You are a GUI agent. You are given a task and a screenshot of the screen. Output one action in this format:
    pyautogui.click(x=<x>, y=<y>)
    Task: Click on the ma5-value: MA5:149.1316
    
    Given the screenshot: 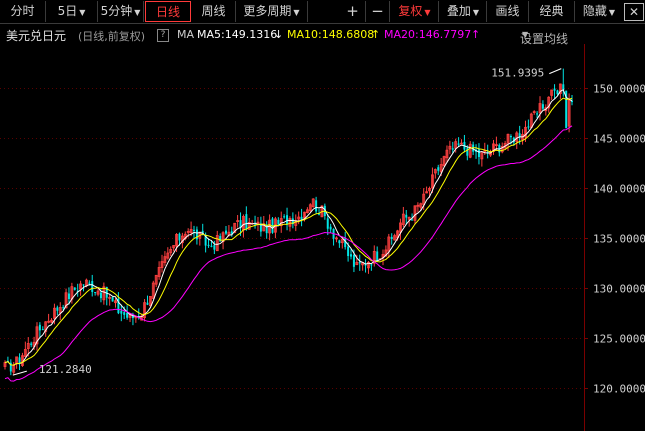 What is the action you would take?
    pyautogui.click(x=237, y=34)
    